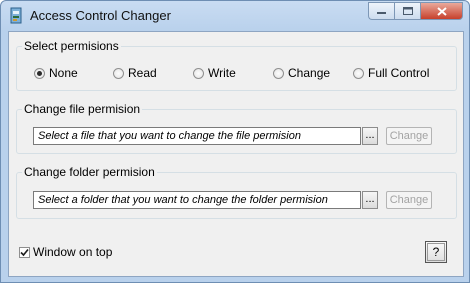  I want to click on radio-read: Read, so click(135, 73).